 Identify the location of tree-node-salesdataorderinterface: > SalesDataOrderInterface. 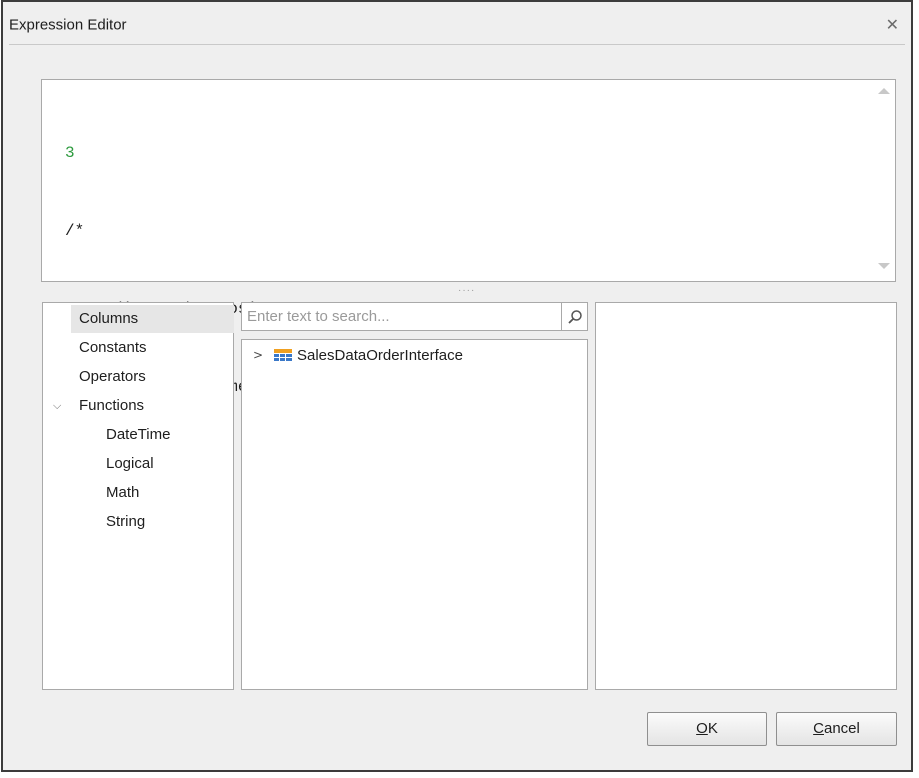
(414, 356).